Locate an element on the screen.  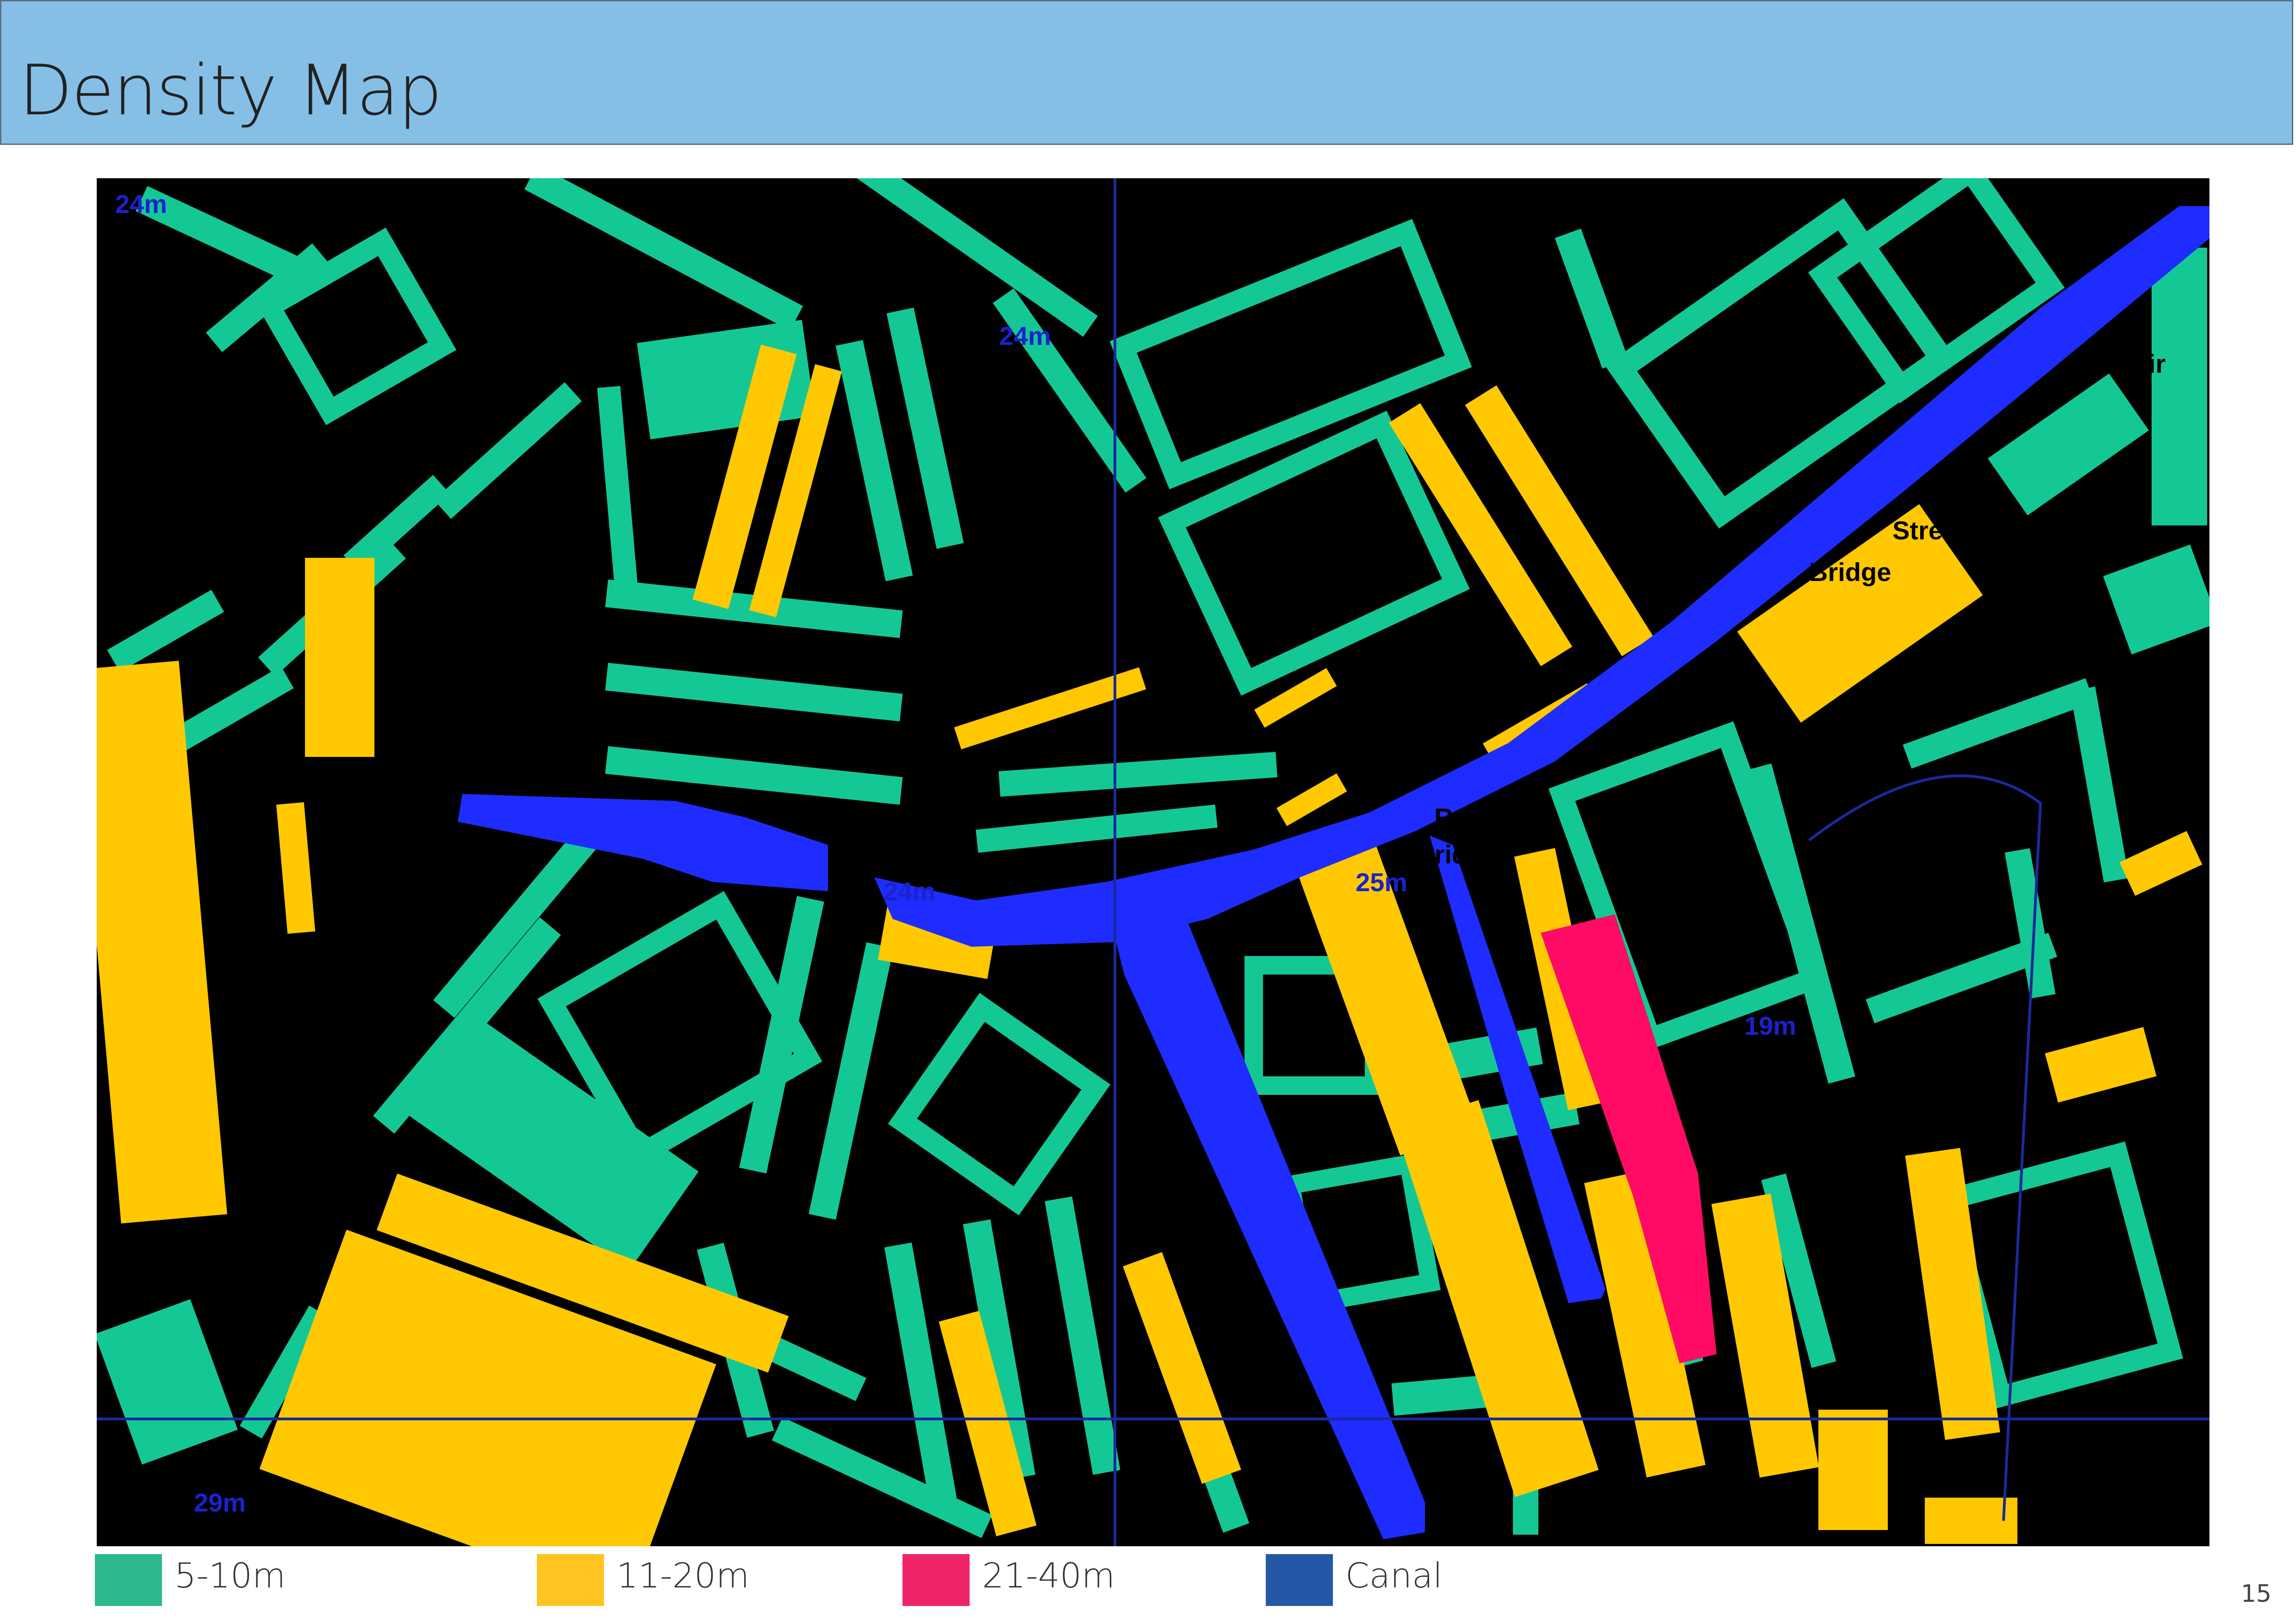
height-label: 25m is located at coordinates (1381, 882).